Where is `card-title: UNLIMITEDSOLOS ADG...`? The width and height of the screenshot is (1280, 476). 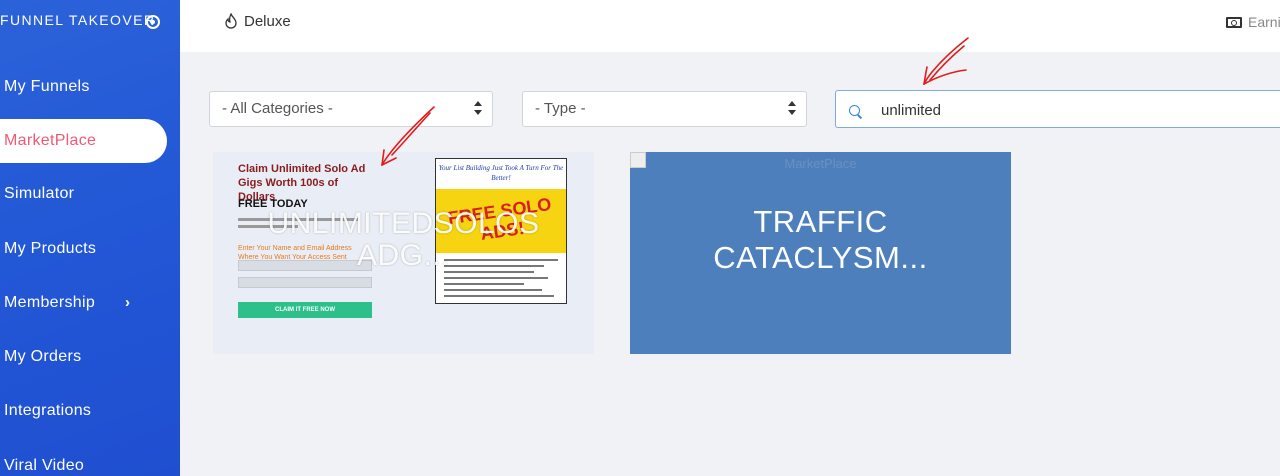 card-title: UNLIMITEDSOLOS ADG... is located at coordinates (403, 239).